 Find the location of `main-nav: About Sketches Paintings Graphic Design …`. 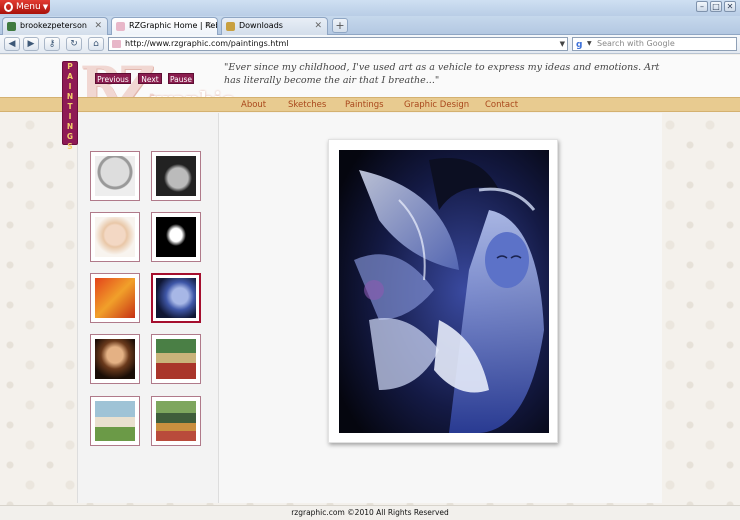

main-nav: About Sketches Paintings Graphic Design … is located at coordinates (370, 104).